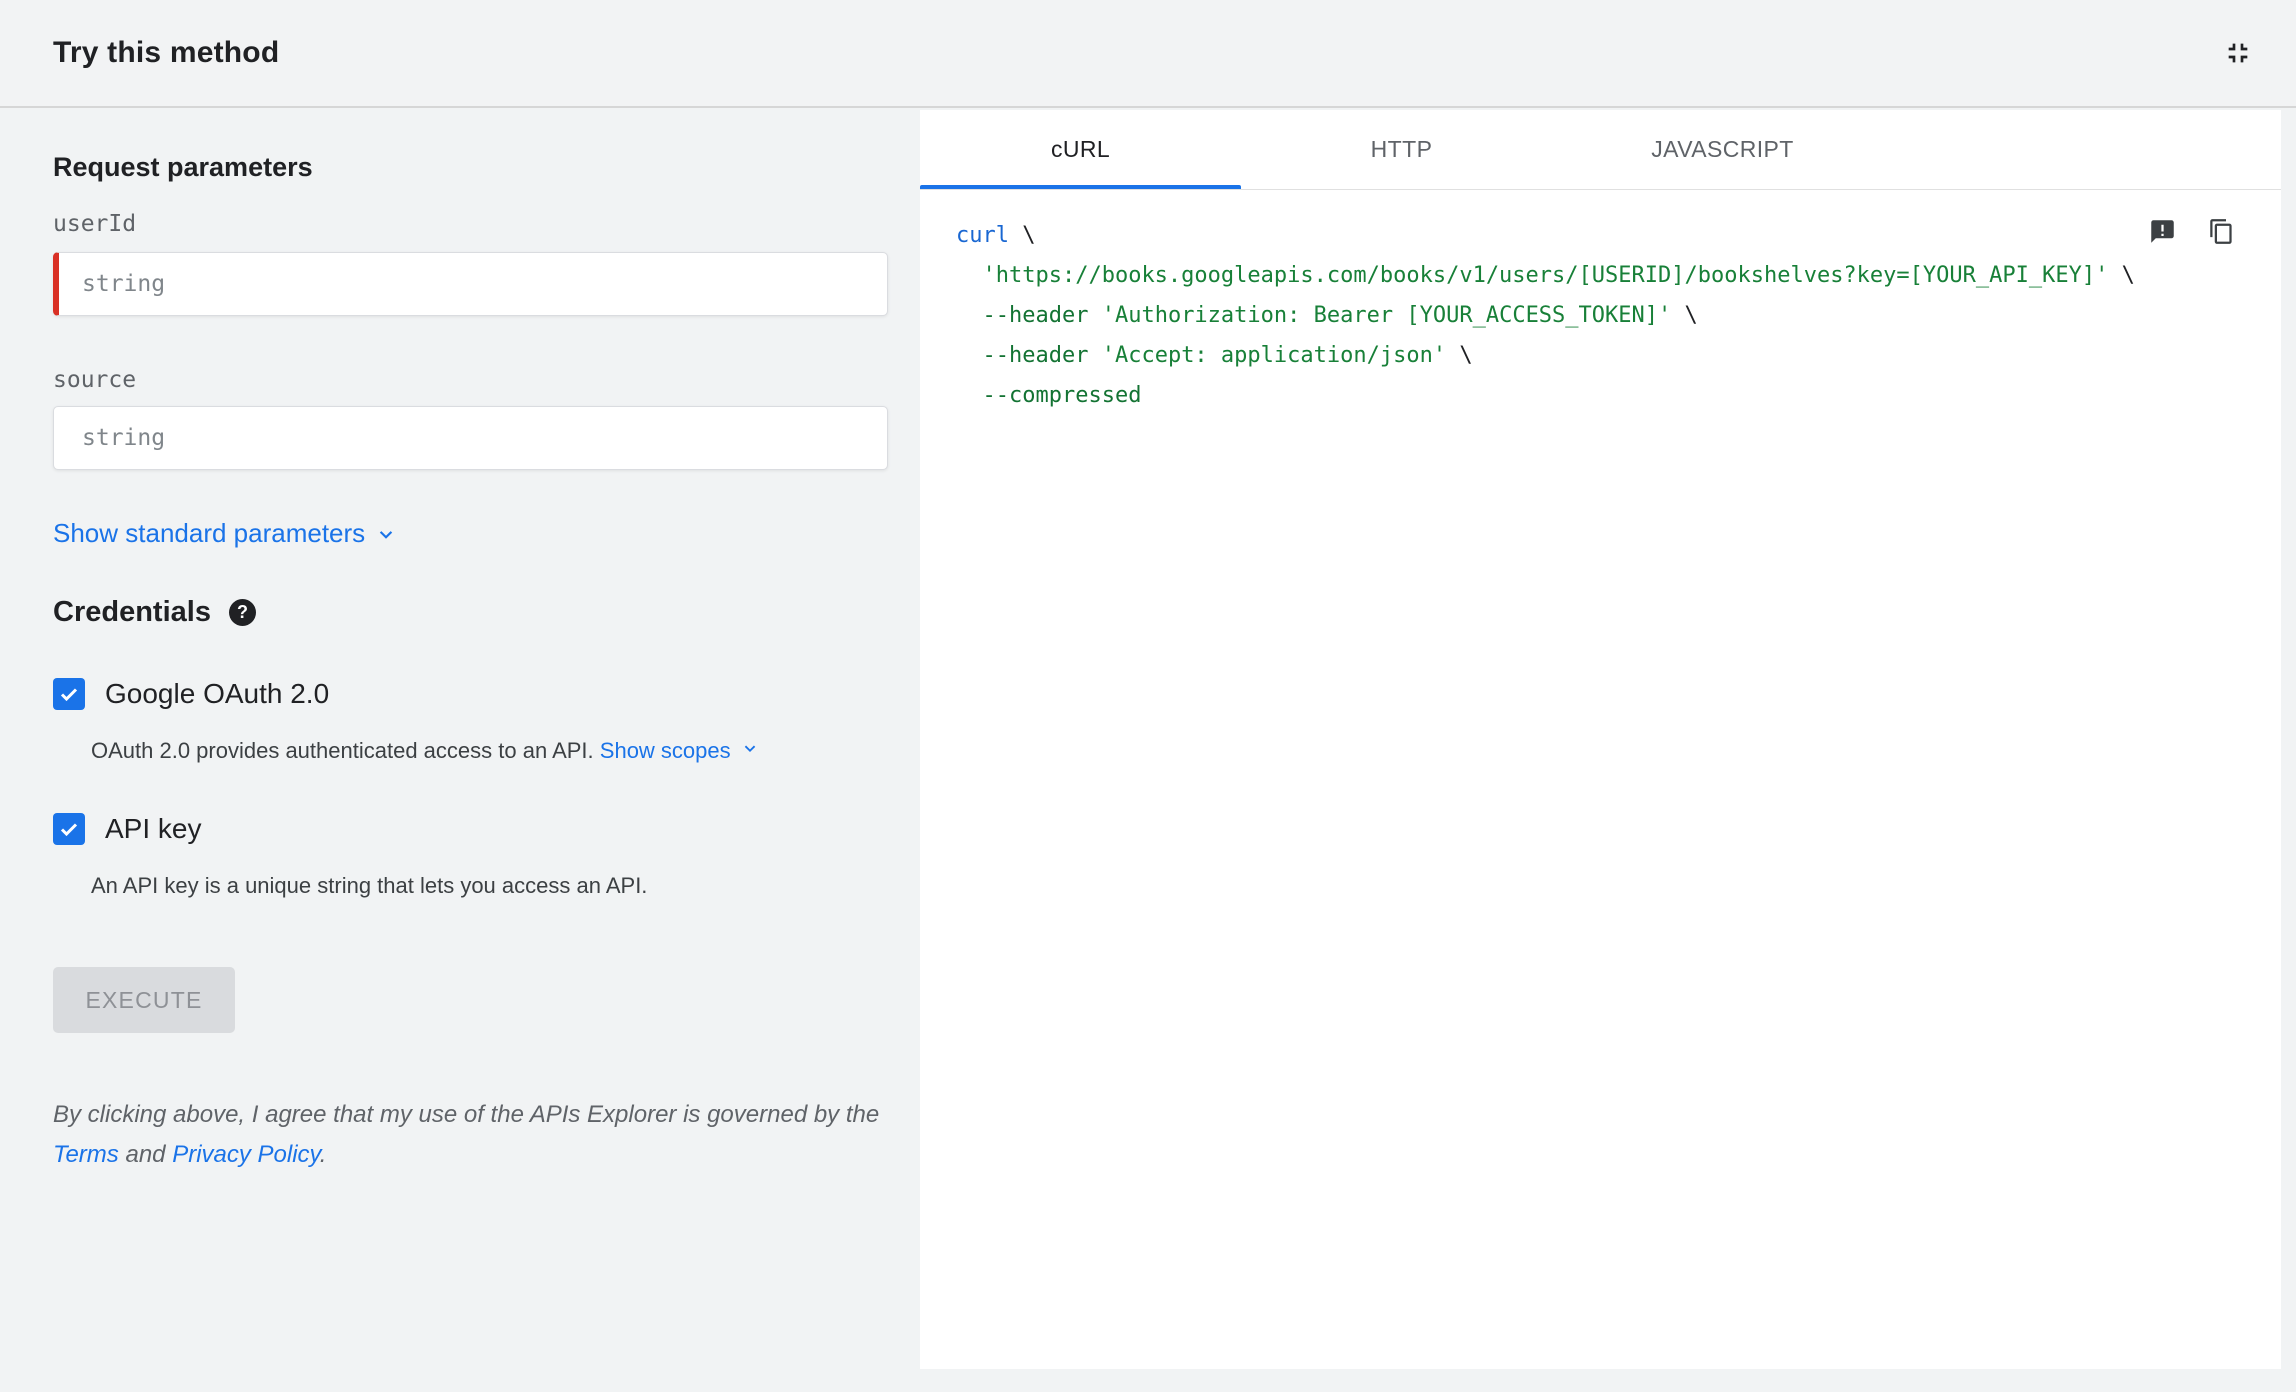  Describe the element at coordinates (470, 829) in the screenshot. I see `api-key-row: API key` at that location.